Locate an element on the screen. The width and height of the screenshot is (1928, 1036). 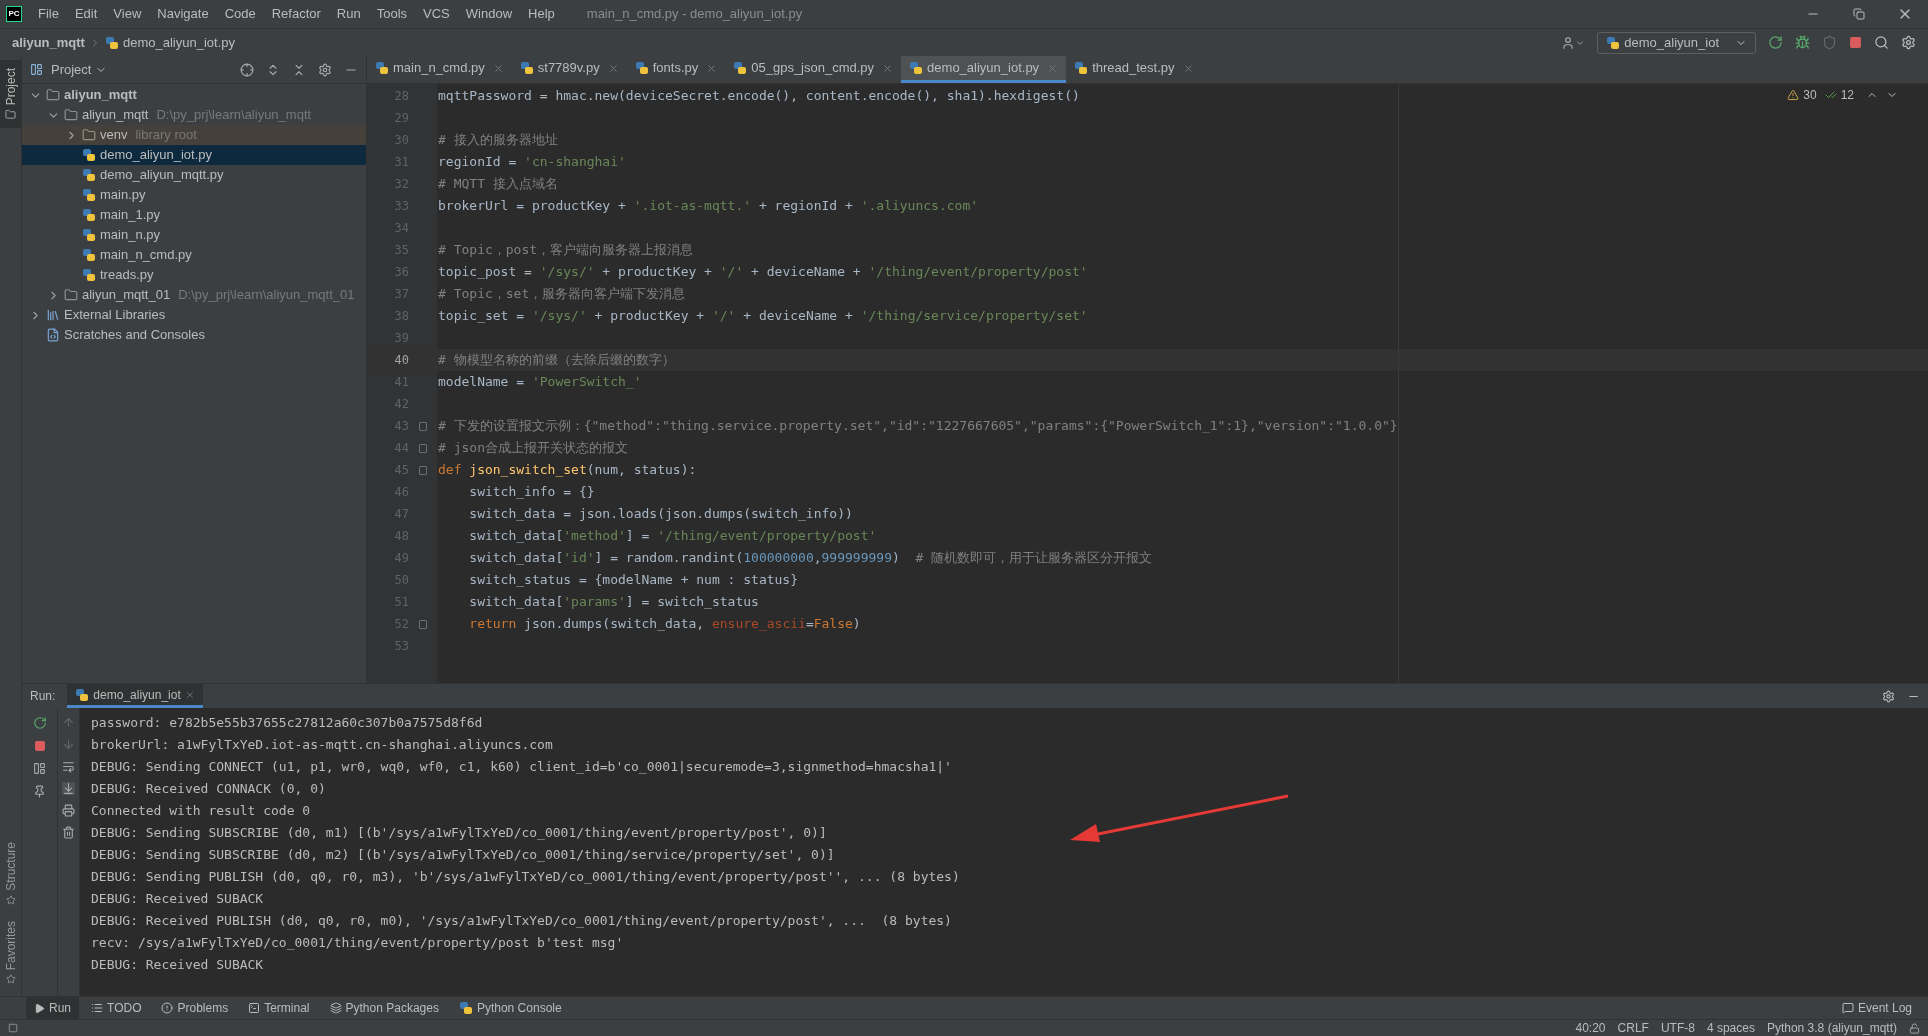
tree-item: demo_aliyun_mqtt.py is located at coordinates (194, 175).